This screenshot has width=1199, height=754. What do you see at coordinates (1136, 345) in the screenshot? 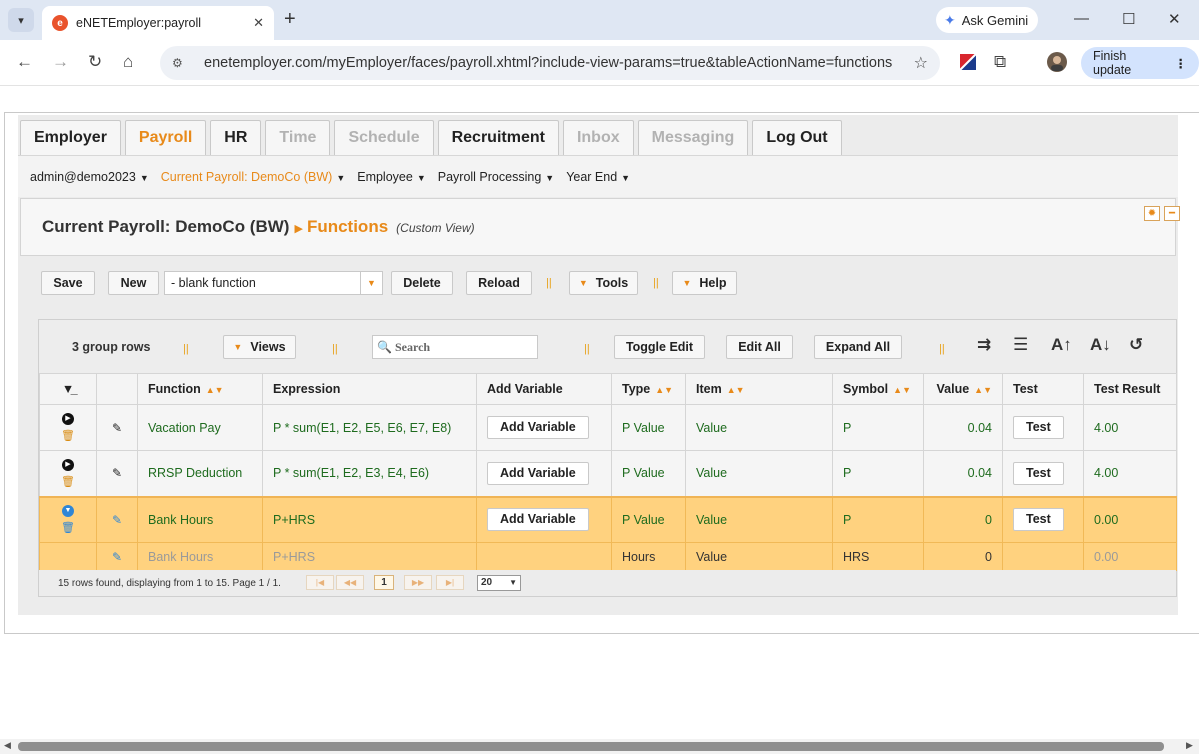
I see `reset-icon: ↺` at bounding box center [1136, 345].